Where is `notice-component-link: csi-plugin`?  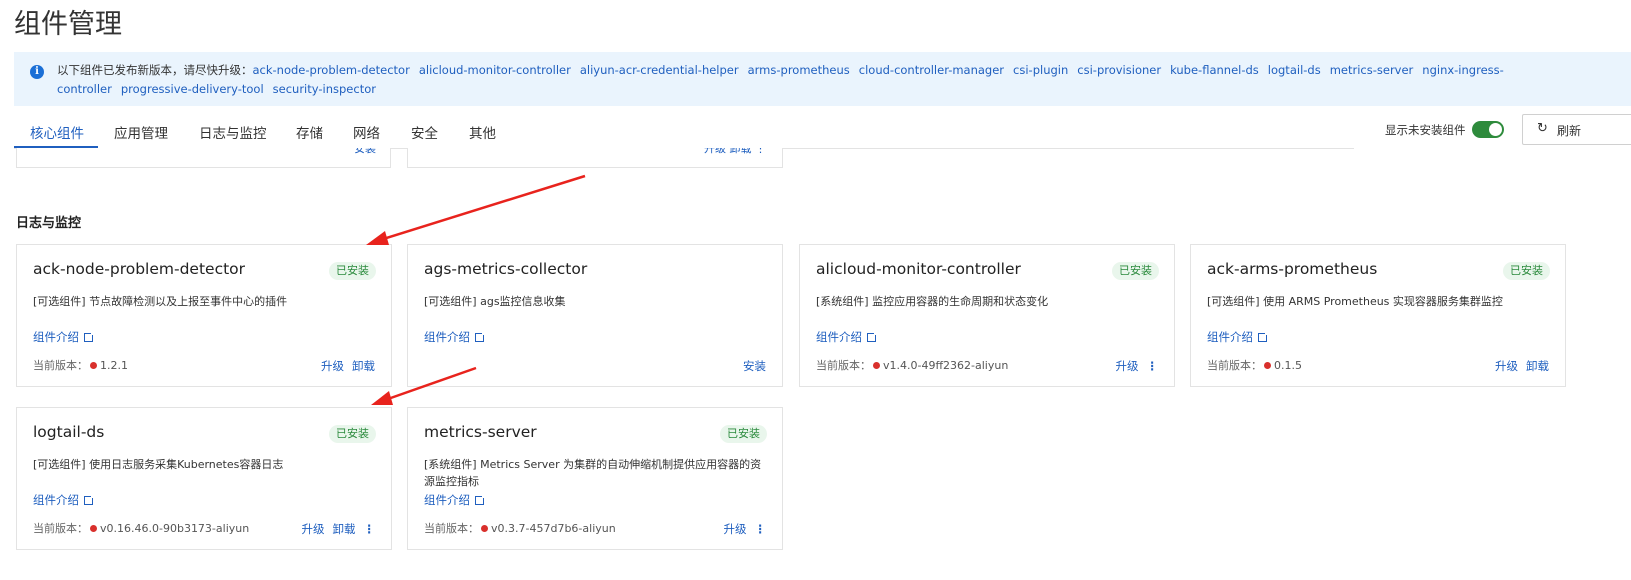
notice-component-link: csi-plugin is located at coordinates (1040, 70).